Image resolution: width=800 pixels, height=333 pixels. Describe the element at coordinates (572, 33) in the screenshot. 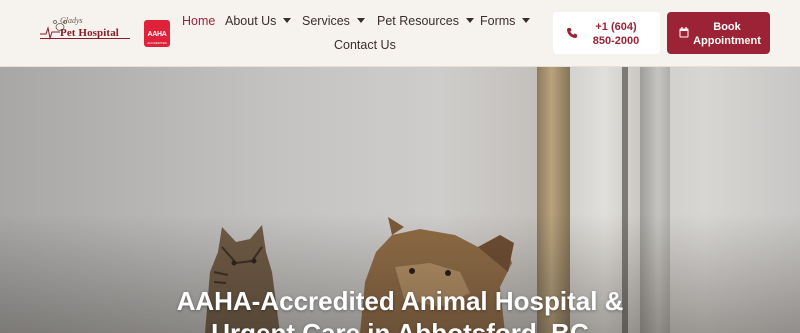

I see `phone-icon` at that location.